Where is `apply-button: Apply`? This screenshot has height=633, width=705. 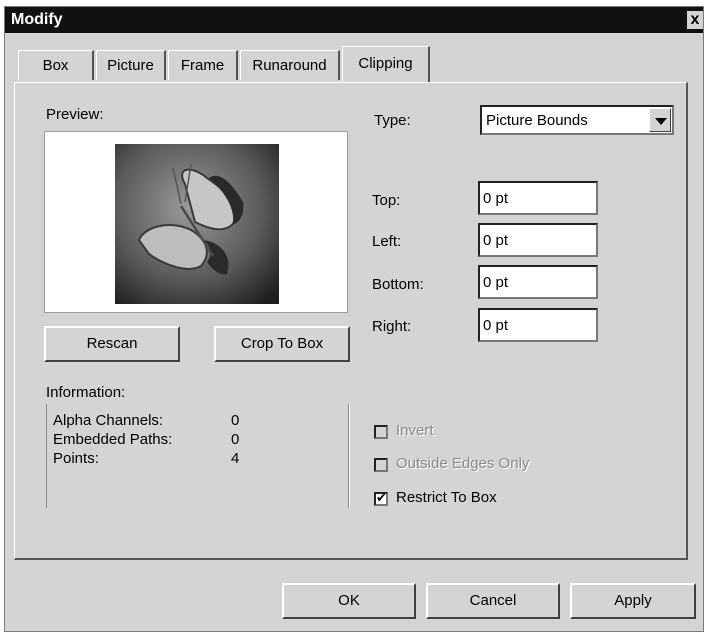 apply-button: Apply is located at coordinates (633, 601).